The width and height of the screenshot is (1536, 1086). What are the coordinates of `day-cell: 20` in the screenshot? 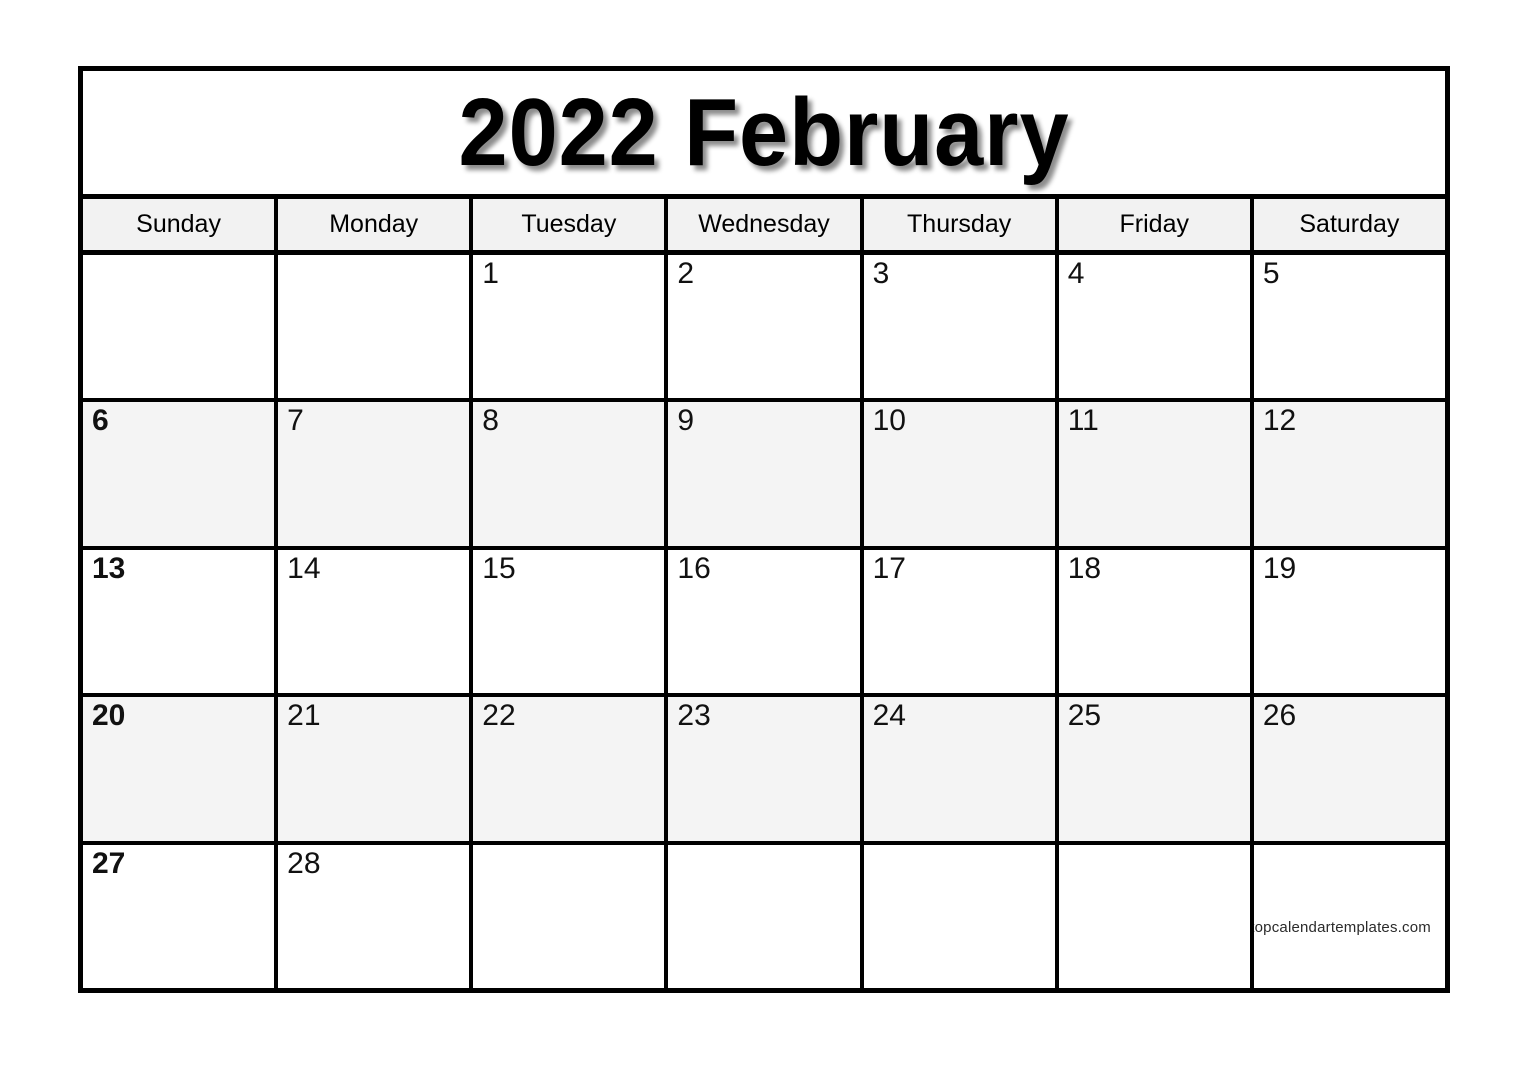 It's located at (181, 769).